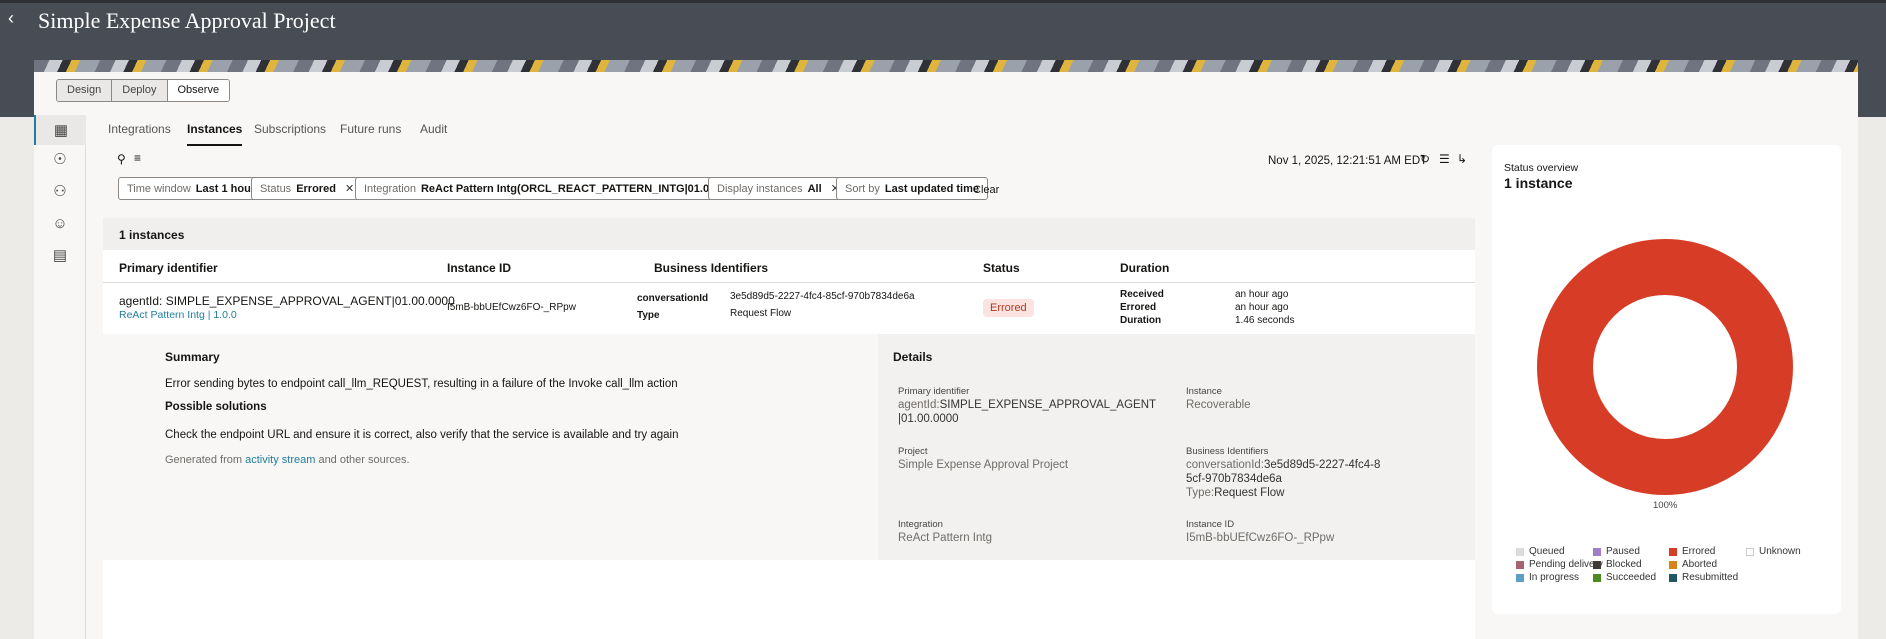 The height and width of the screenshot is (639, 1886). I want to click on donut-slice-errored, so click(1665, 367).